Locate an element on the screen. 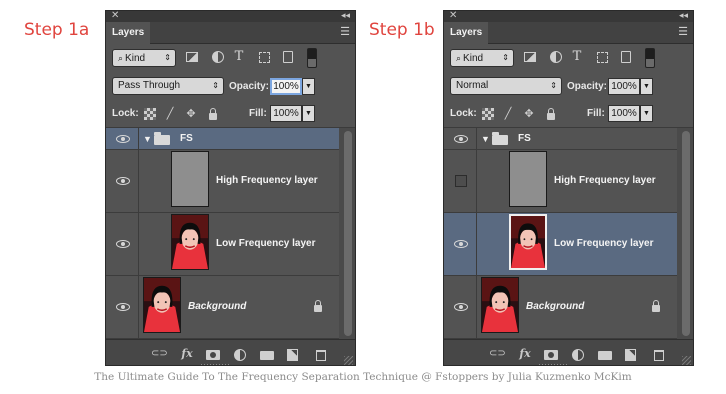 The width and height of the screenshot is (726, 394). adjustment-filter-icon is located at coordinates (218, 57).